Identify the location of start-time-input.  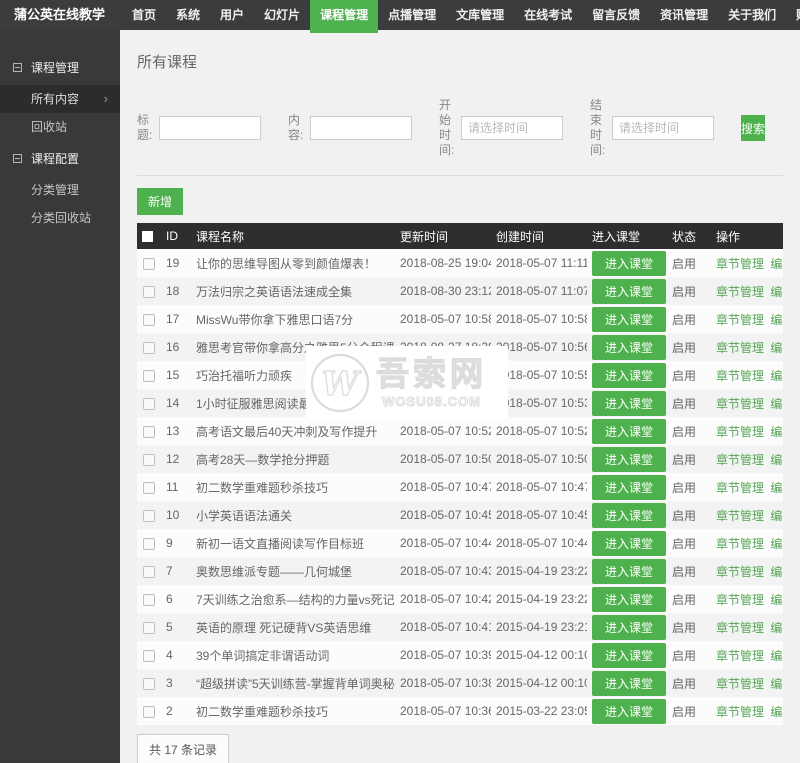
(512, 128).